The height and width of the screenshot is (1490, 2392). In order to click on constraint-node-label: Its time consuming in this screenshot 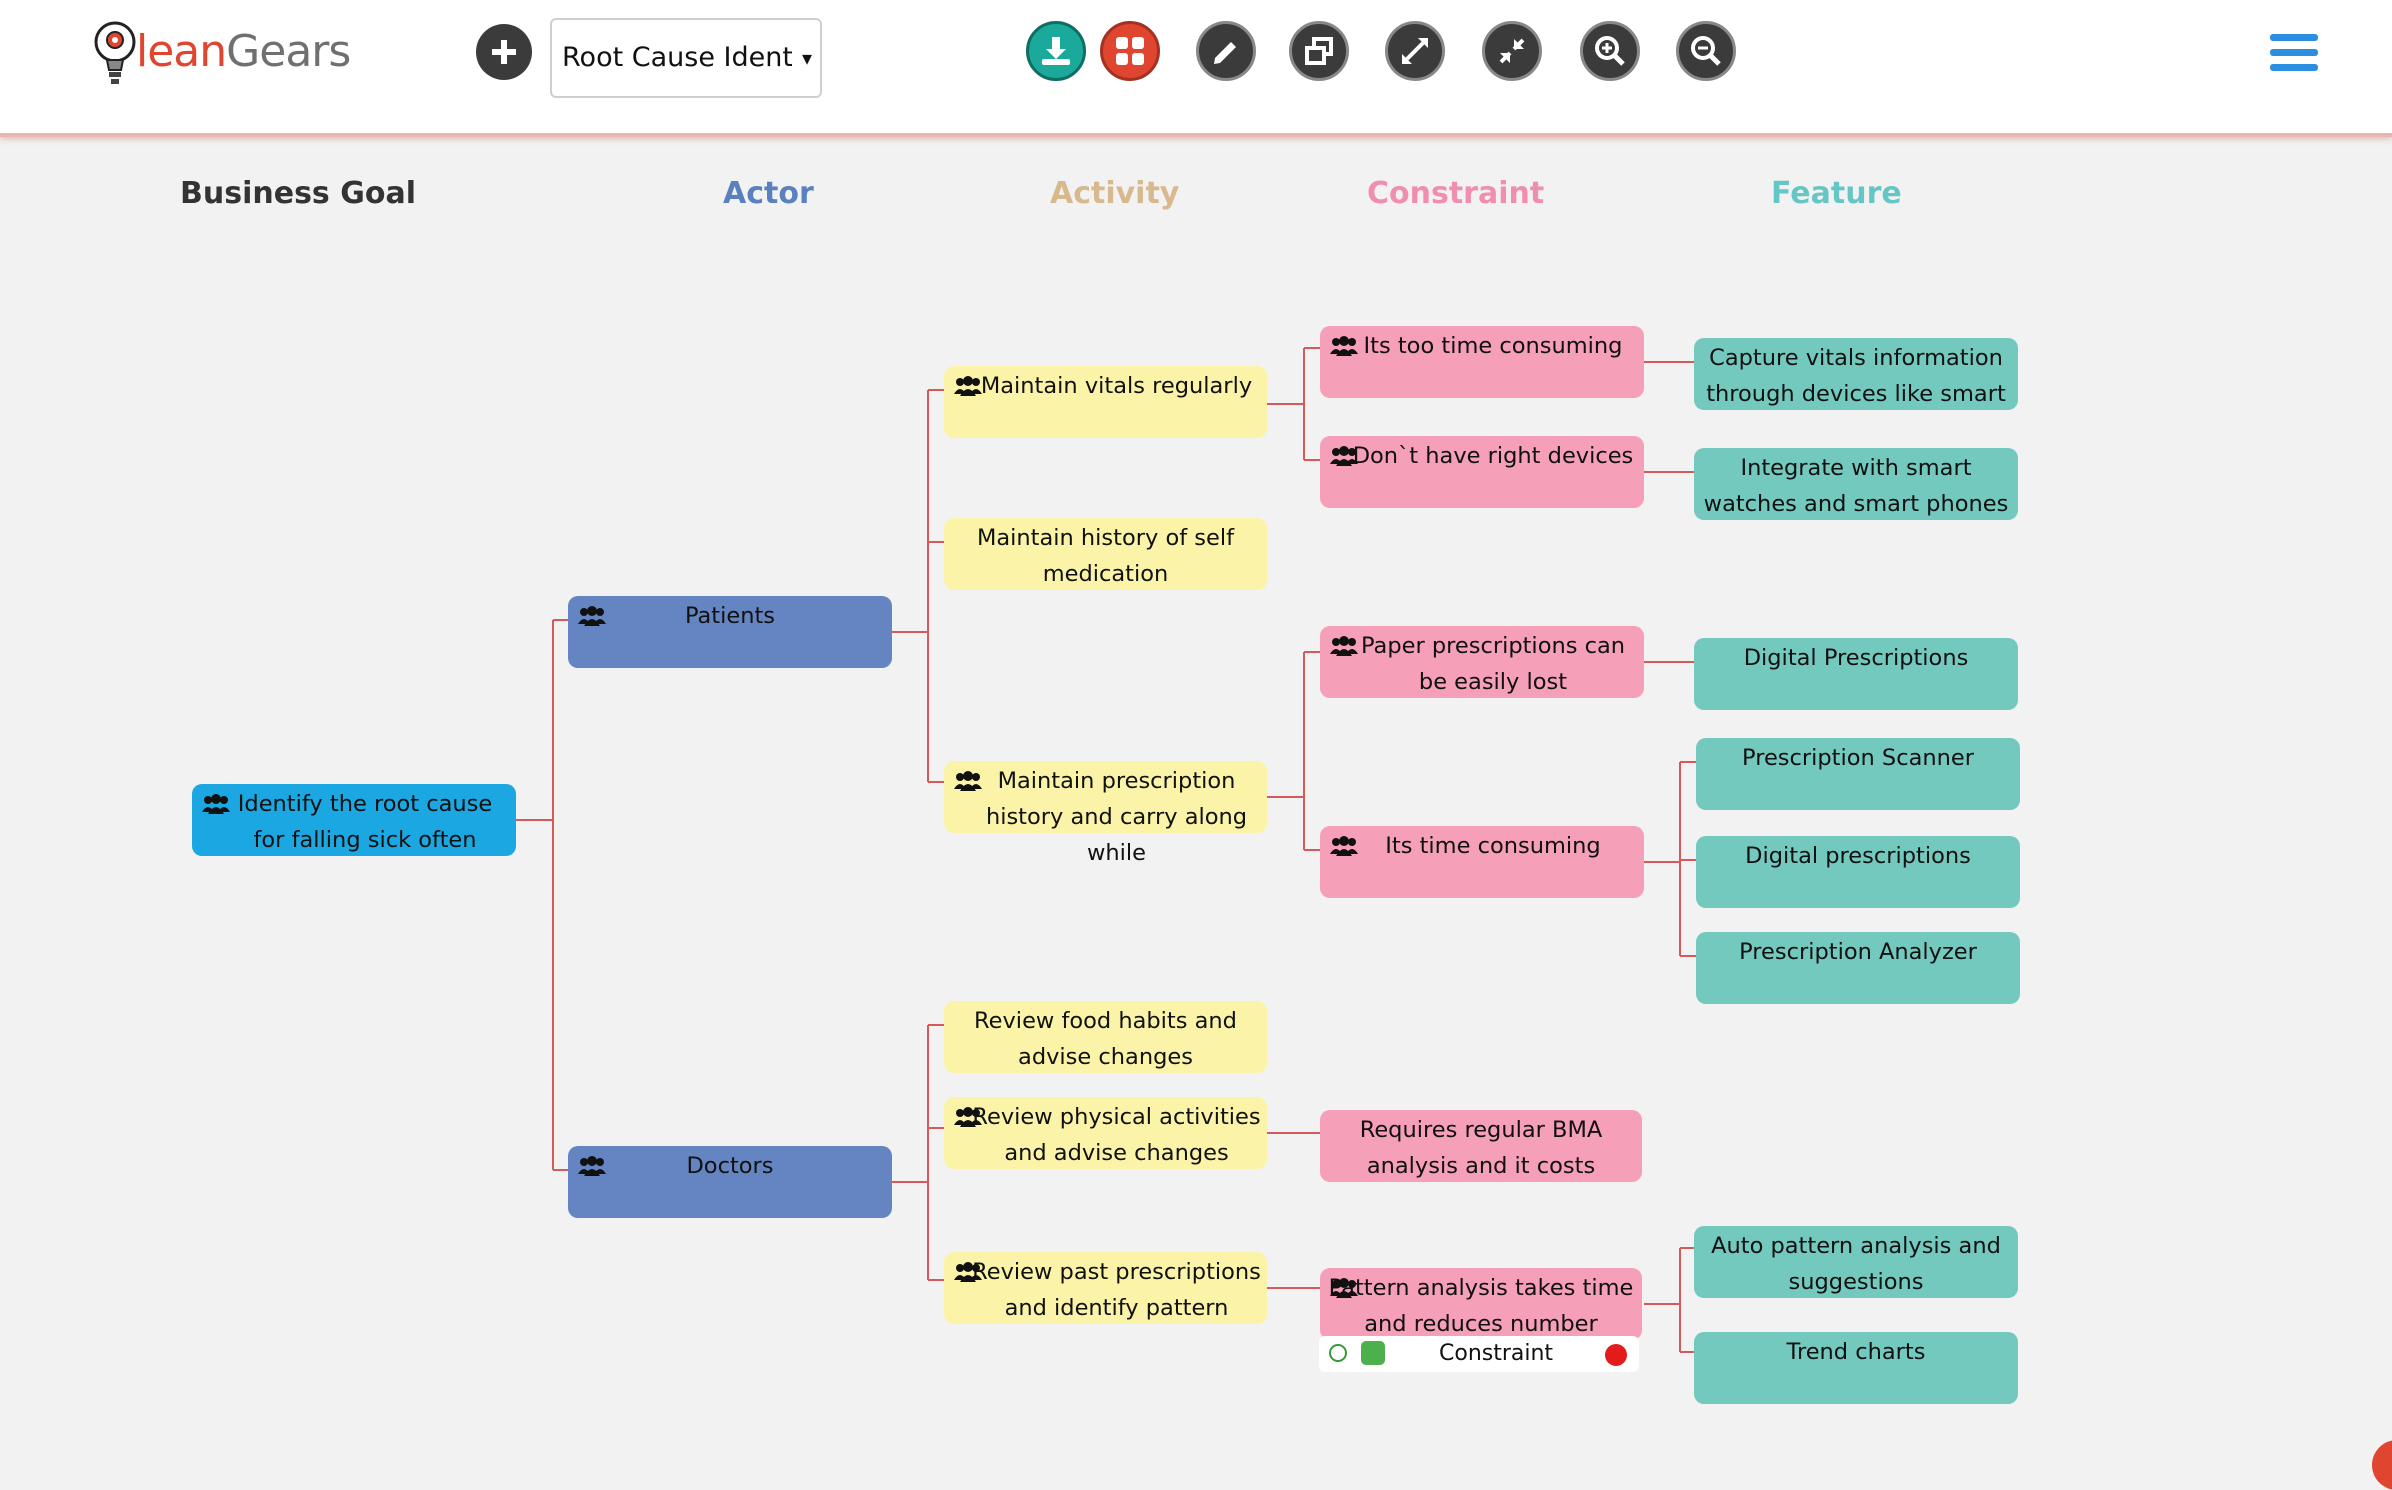, I will do `click(1493, 846)`.